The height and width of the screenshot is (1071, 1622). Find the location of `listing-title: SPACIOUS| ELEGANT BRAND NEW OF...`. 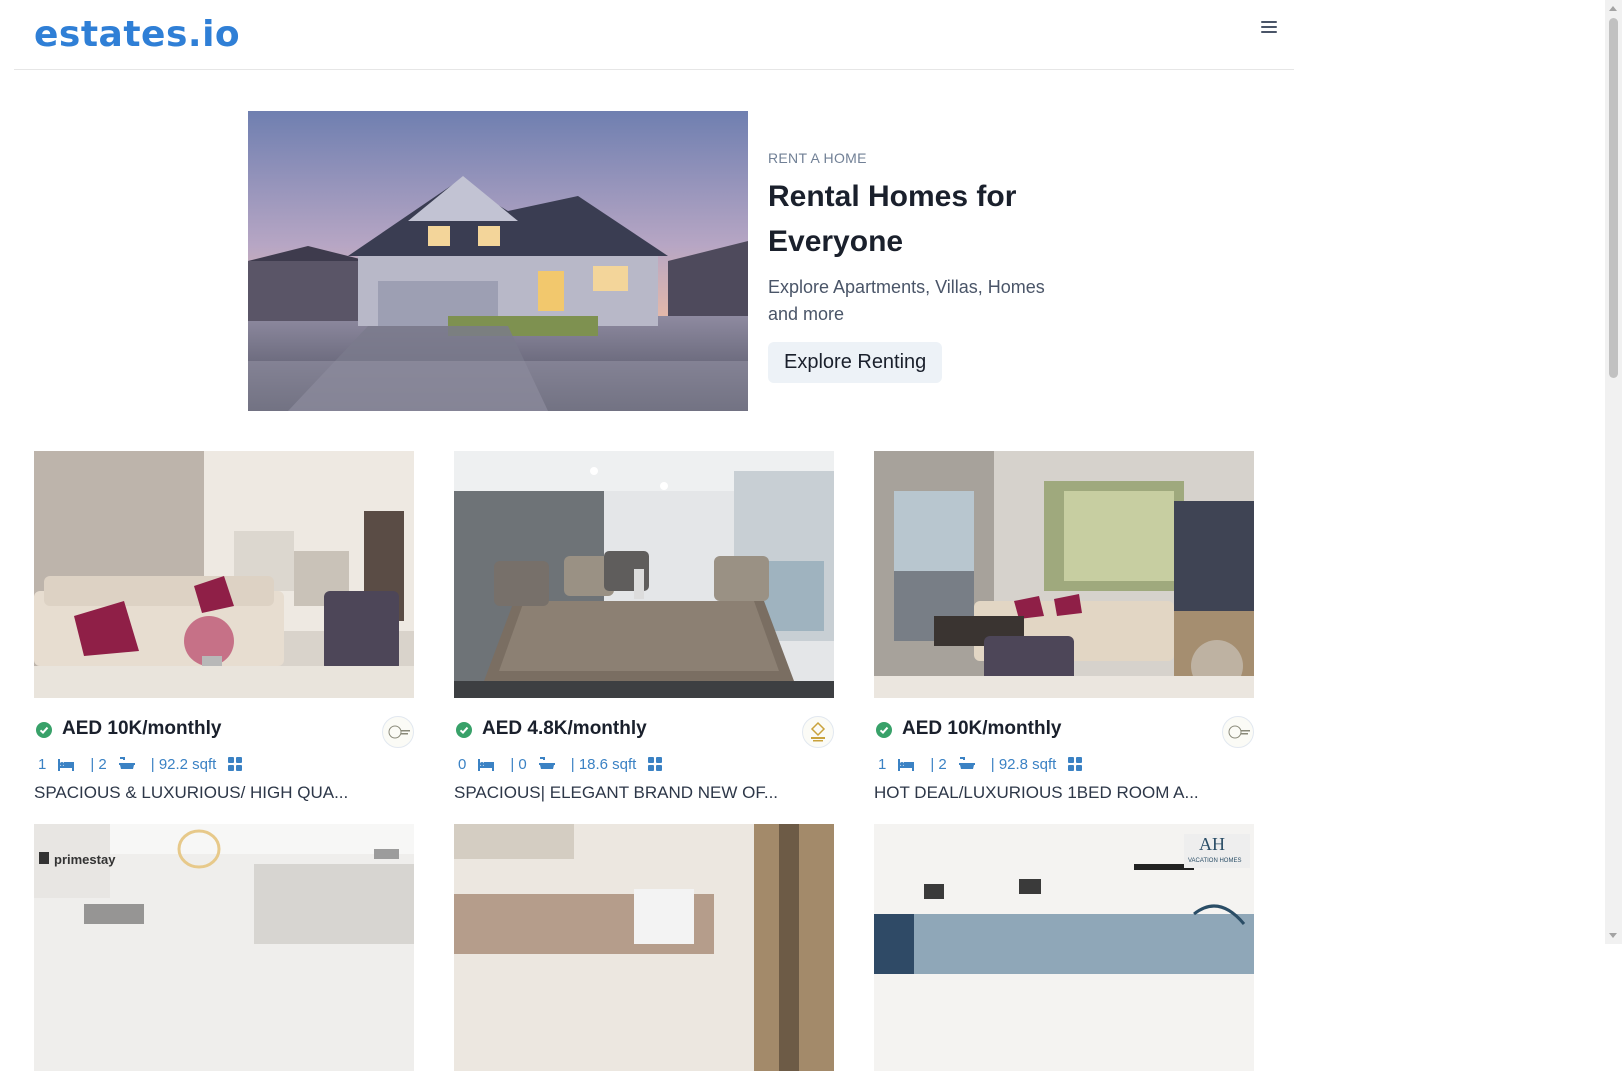

listing-title: SPACIOUS| ELEGANT BRAND NEW OF... is located at coordinates (616, 793).